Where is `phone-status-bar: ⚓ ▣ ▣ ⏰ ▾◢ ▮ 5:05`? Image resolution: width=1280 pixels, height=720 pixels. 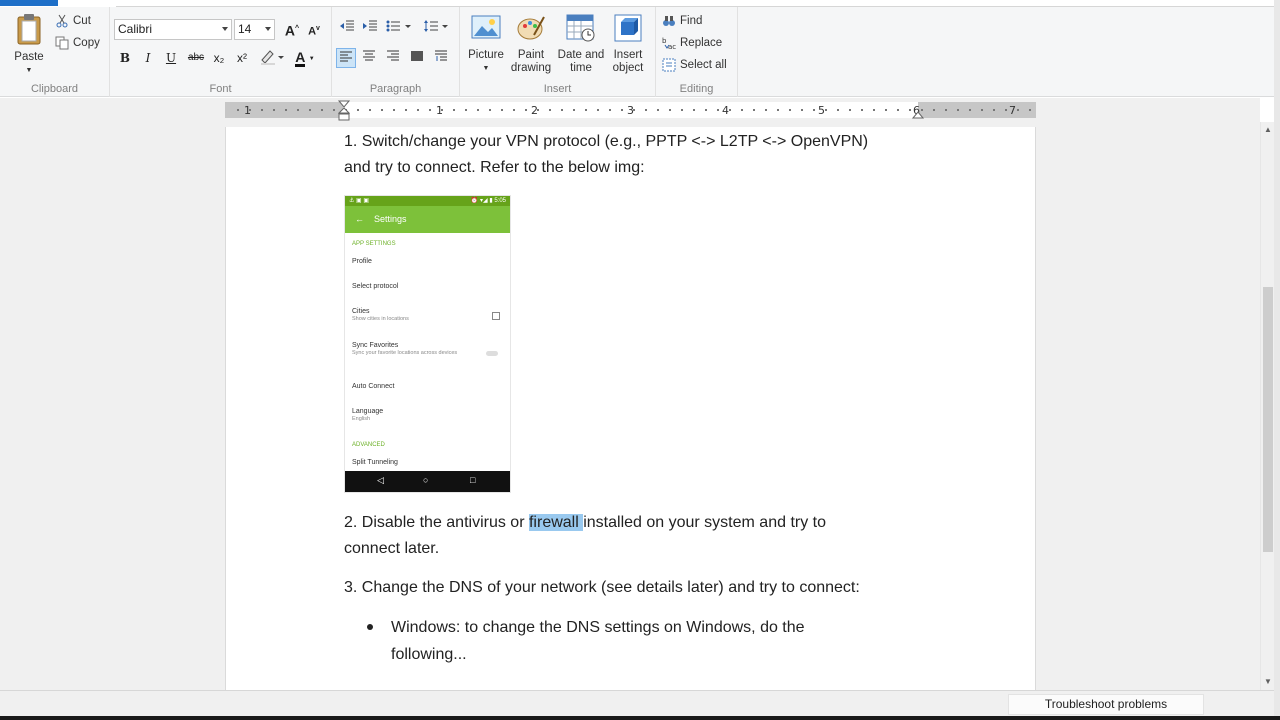
phone-status-bar: ⚓ ▣ ▣ ⏰ ▾◢ ▮ 5:05 is located at coordinates (427, 201).